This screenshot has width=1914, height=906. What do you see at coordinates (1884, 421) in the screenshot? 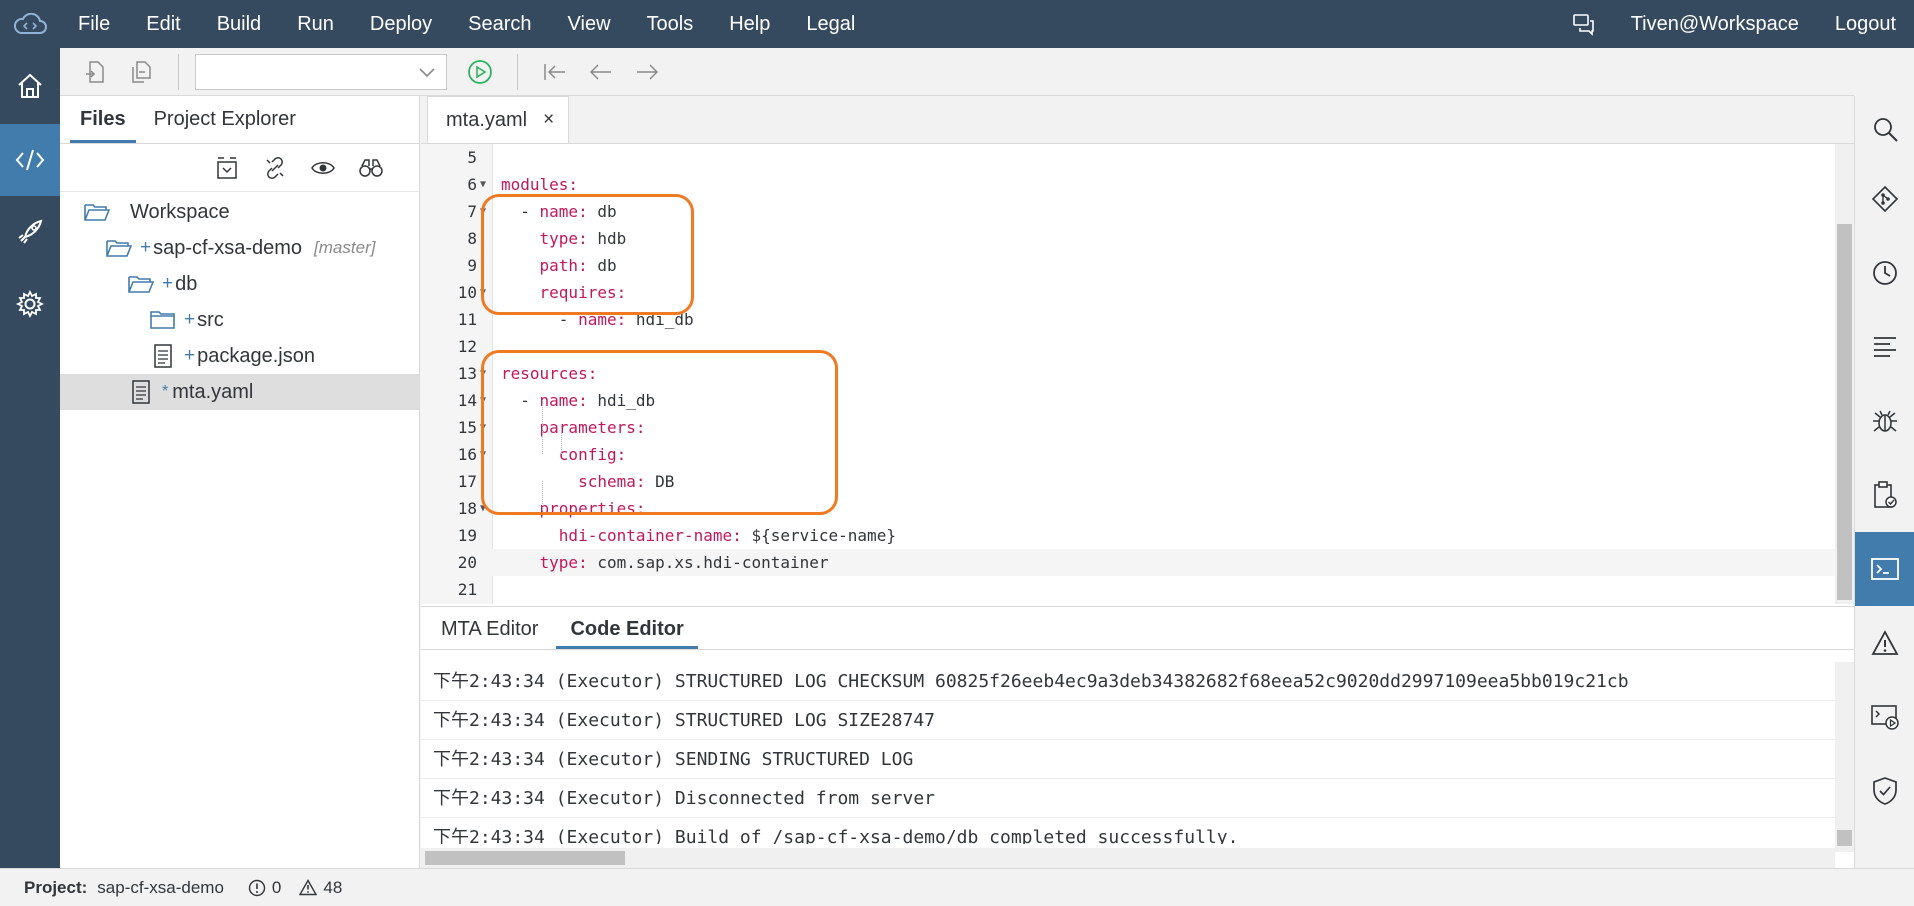
I see `debug-icon` at bounding box center [1884, 421].